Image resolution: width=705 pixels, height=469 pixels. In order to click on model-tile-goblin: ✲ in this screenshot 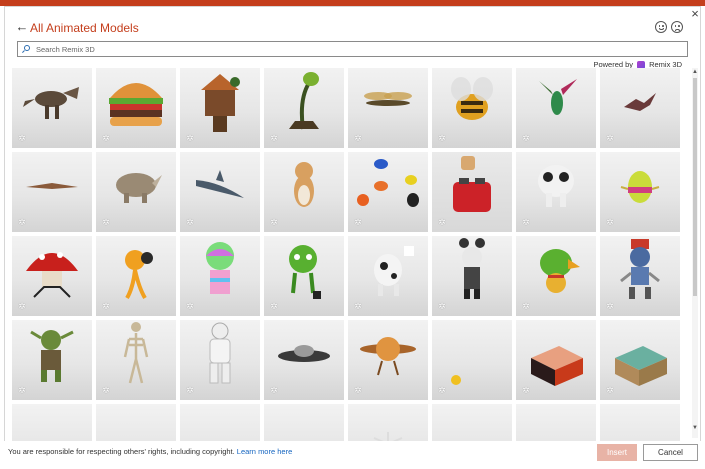, I will do `click(52, 360)`.